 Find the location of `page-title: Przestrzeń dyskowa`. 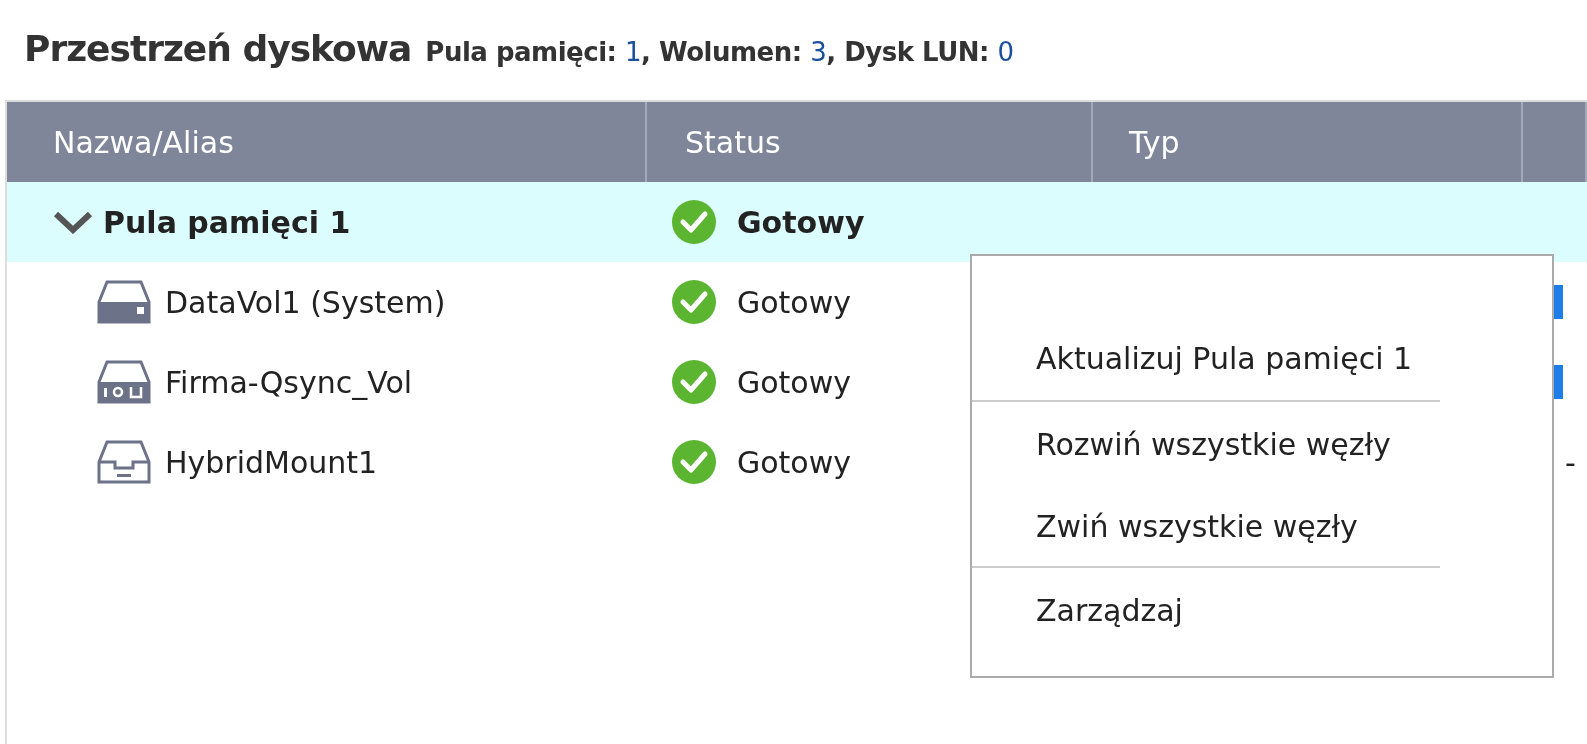

page-title: Przestrzeń dyskowa is located at coordinates (218, 49).